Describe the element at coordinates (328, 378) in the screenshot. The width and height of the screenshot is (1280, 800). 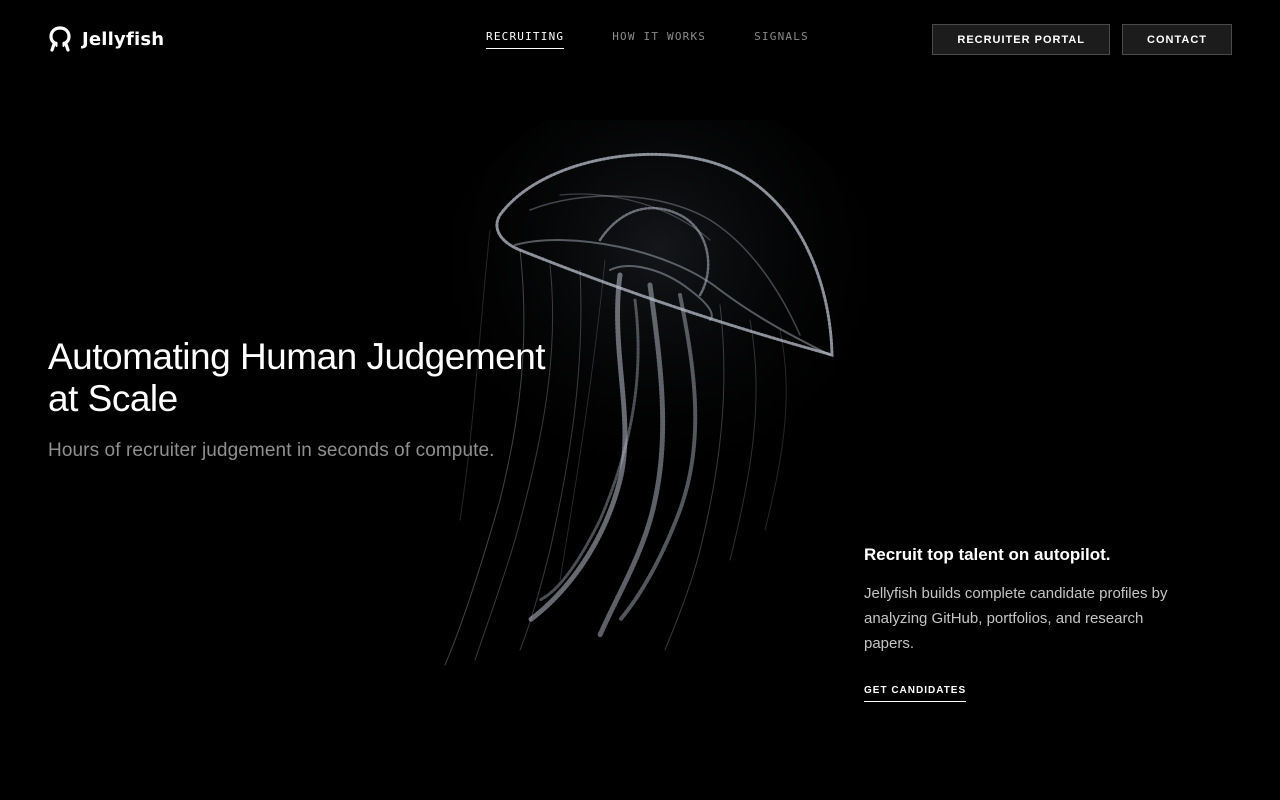
I see `hero-title: Automating Human Judgement at Scale` at that location.